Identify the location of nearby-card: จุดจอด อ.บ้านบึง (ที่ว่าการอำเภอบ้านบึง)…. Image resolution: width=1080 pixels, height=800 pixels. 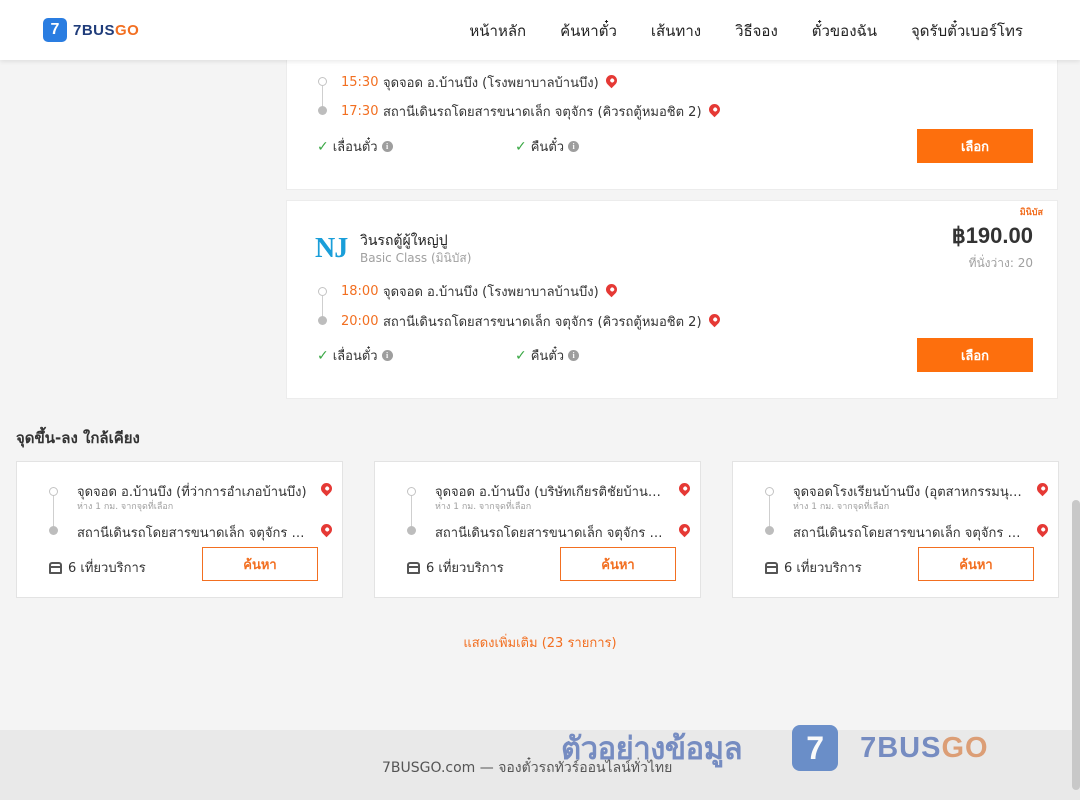
(179, 529).